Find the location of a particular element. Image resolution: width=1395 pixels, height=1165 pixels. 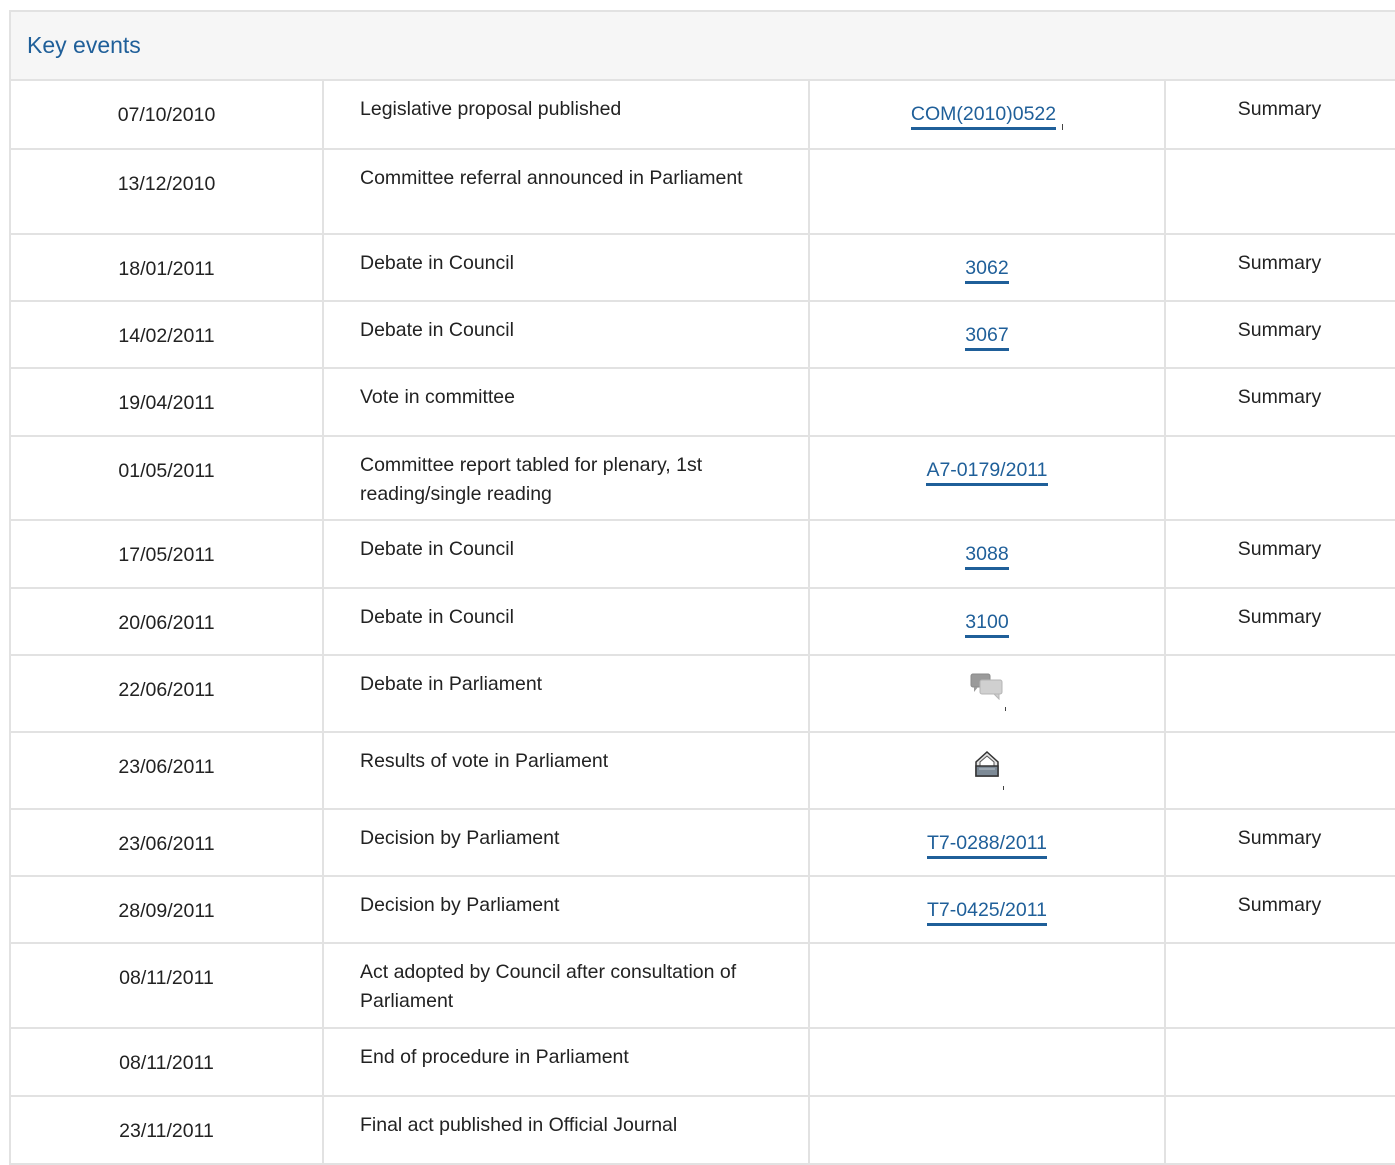

event-date: 18/01/2011 is located at coordinates (166, 269).